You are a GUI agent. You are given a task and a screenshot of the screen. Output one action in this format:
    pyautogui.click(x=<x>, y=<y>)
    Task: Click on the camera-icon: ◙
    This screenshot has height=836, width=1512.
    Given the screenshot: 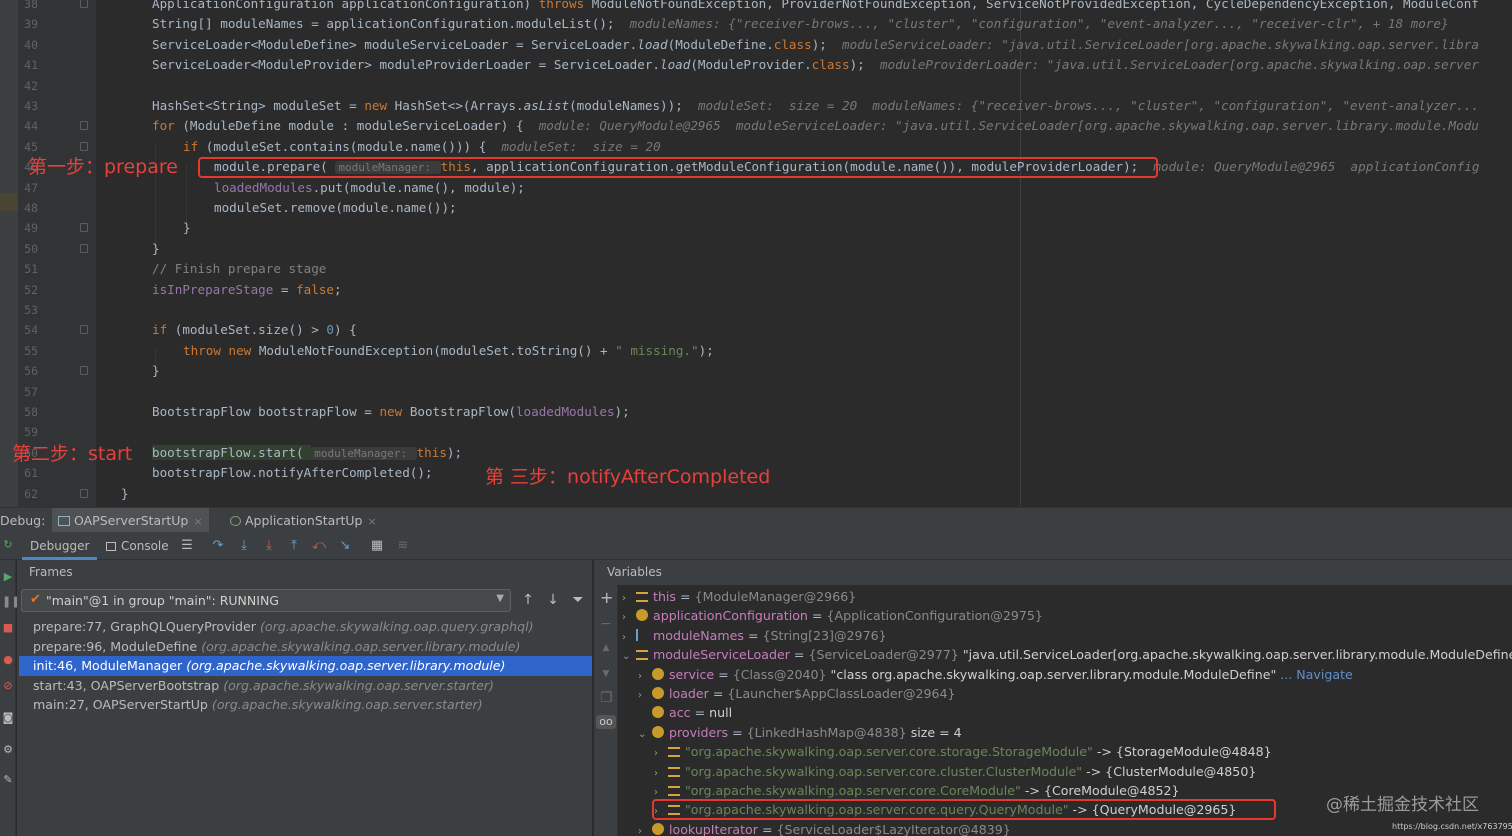 What is the action you would take?
    pyautogui.click(x=8, y=718)
    